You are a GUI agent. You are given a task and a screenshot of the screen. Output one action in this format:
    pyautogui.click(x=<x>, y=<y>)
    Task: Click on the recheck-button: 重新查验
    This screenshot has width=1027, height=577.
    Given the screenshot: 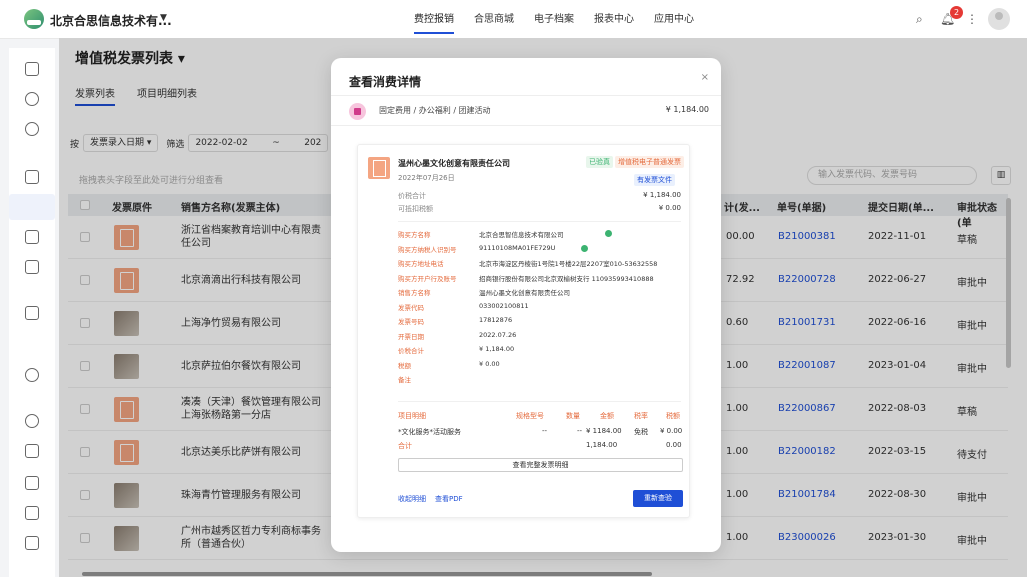 What is the action you would take?
    pyautogui.click(x=658, y=498)
    